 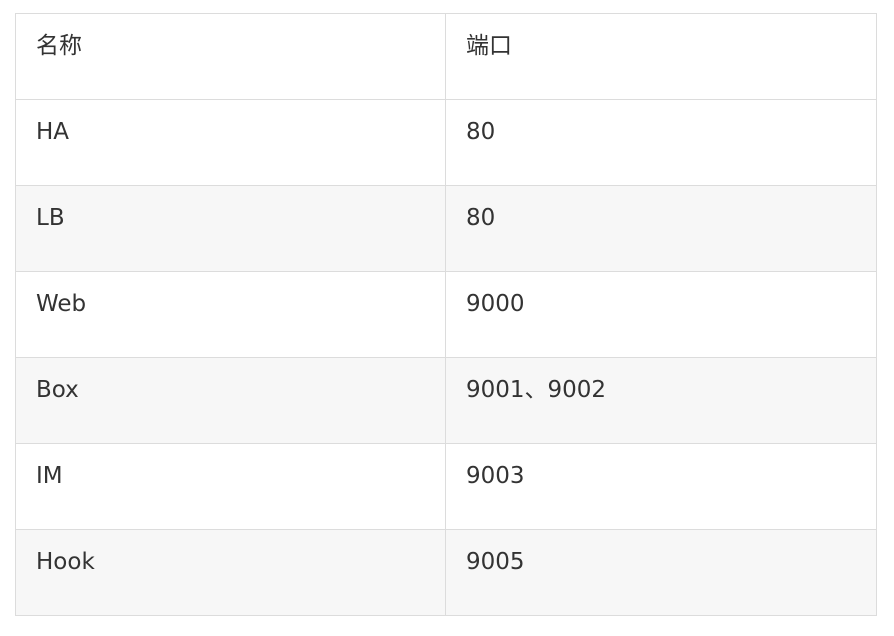 I want to click on table-row: Web 9000, so click(x=446, y=314).